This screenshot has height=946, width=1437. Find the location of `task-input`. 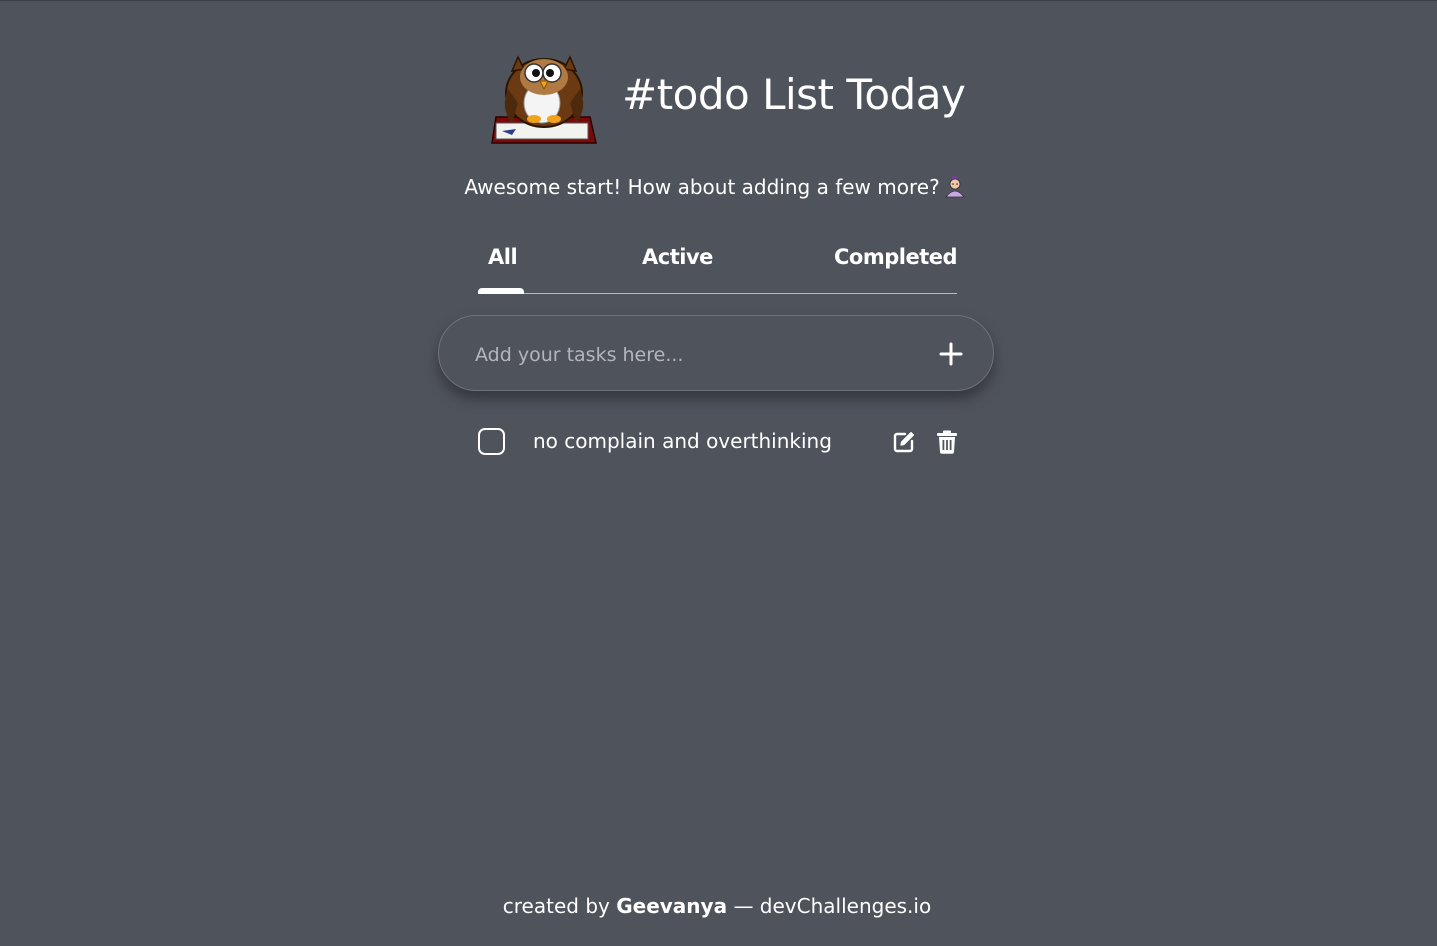

task-input is located at coordinates (685, 355).